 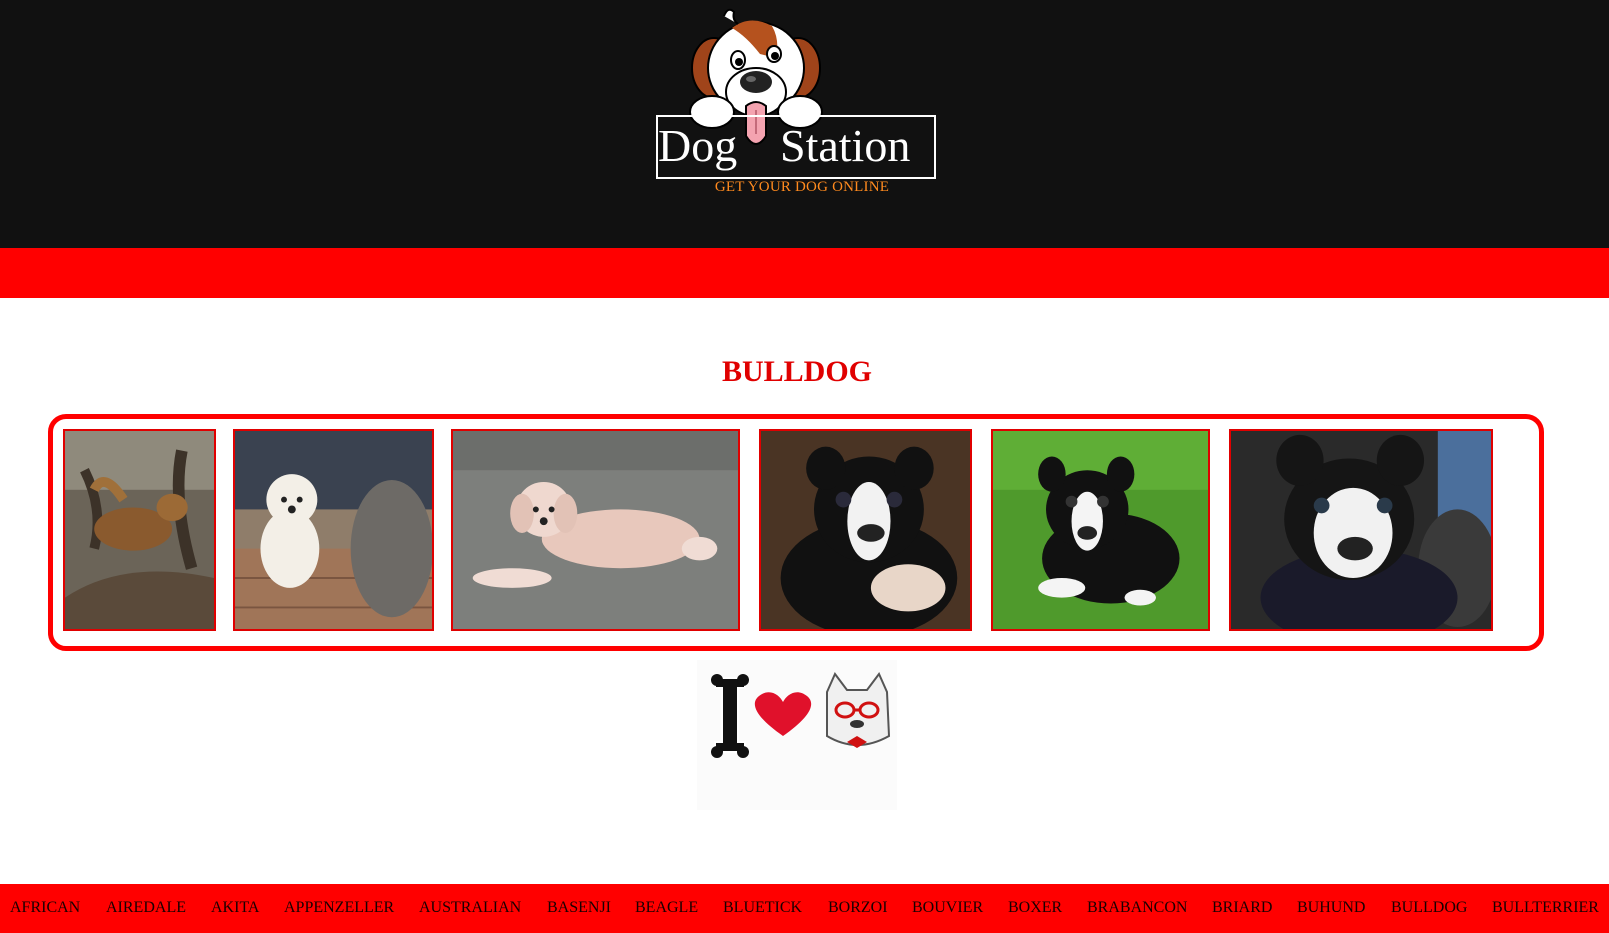 I want to click on pink-poodle-lying-photo, so click(x=595, y=530).